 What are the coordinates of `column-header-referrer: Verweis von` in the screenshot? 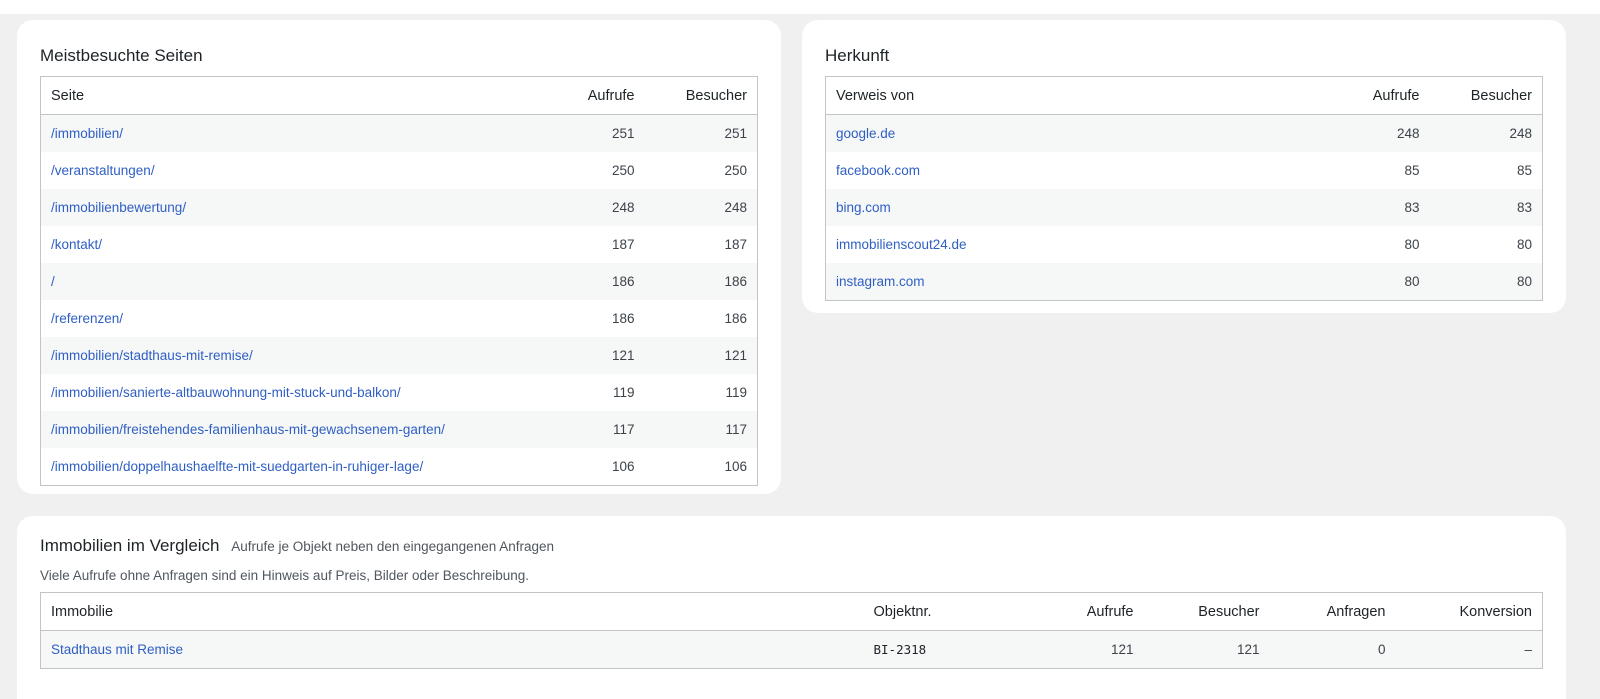 It's located at (1077, 95).